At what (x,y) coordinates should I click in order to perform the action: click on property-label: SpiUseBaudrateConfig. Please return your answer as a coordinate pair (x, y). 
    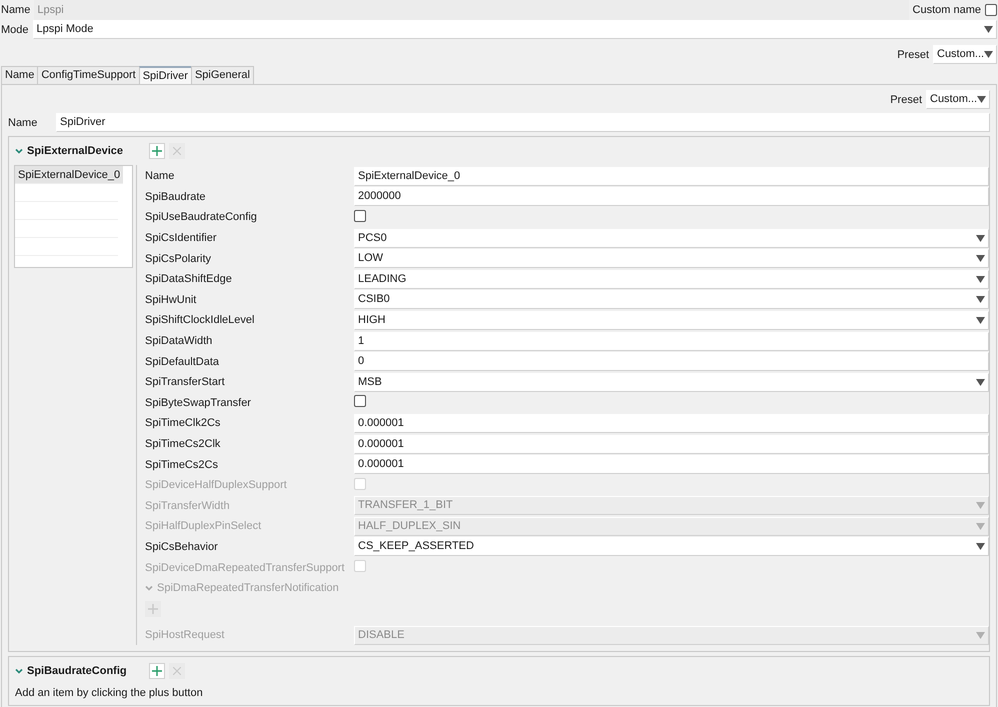
    Looking at the image, I should click on (201, 217).